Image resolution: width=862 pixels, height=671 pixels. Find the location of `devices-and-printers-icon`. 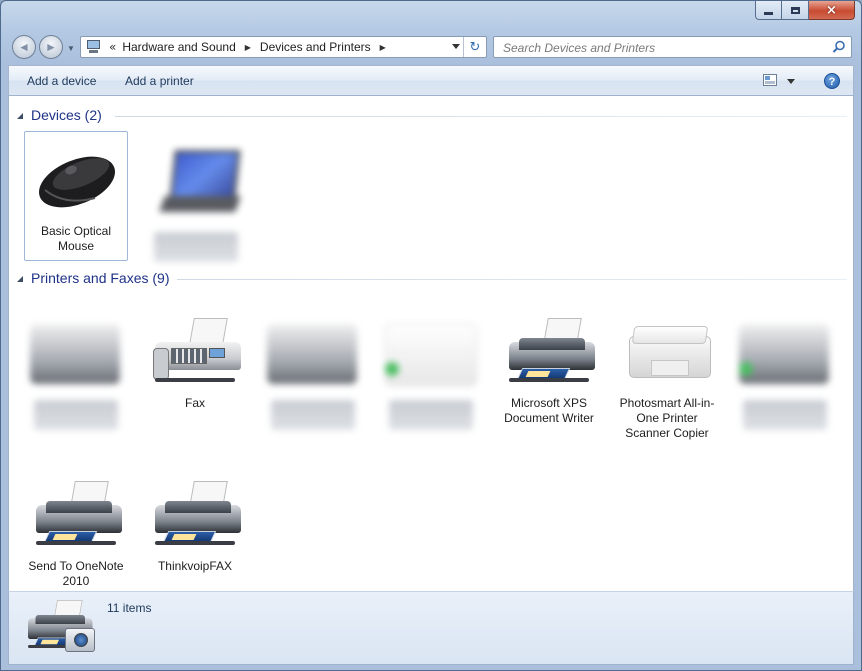

devices-and-printers-icon is located at coordinates (65, 630).